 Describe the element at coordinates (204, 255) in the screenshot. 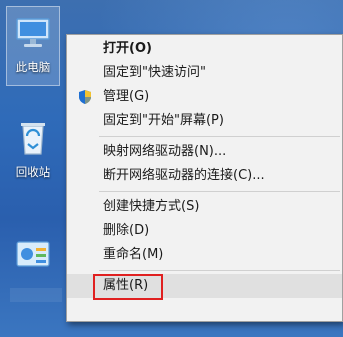

I see `menu-item-rename: 重命名(M)` at that location.